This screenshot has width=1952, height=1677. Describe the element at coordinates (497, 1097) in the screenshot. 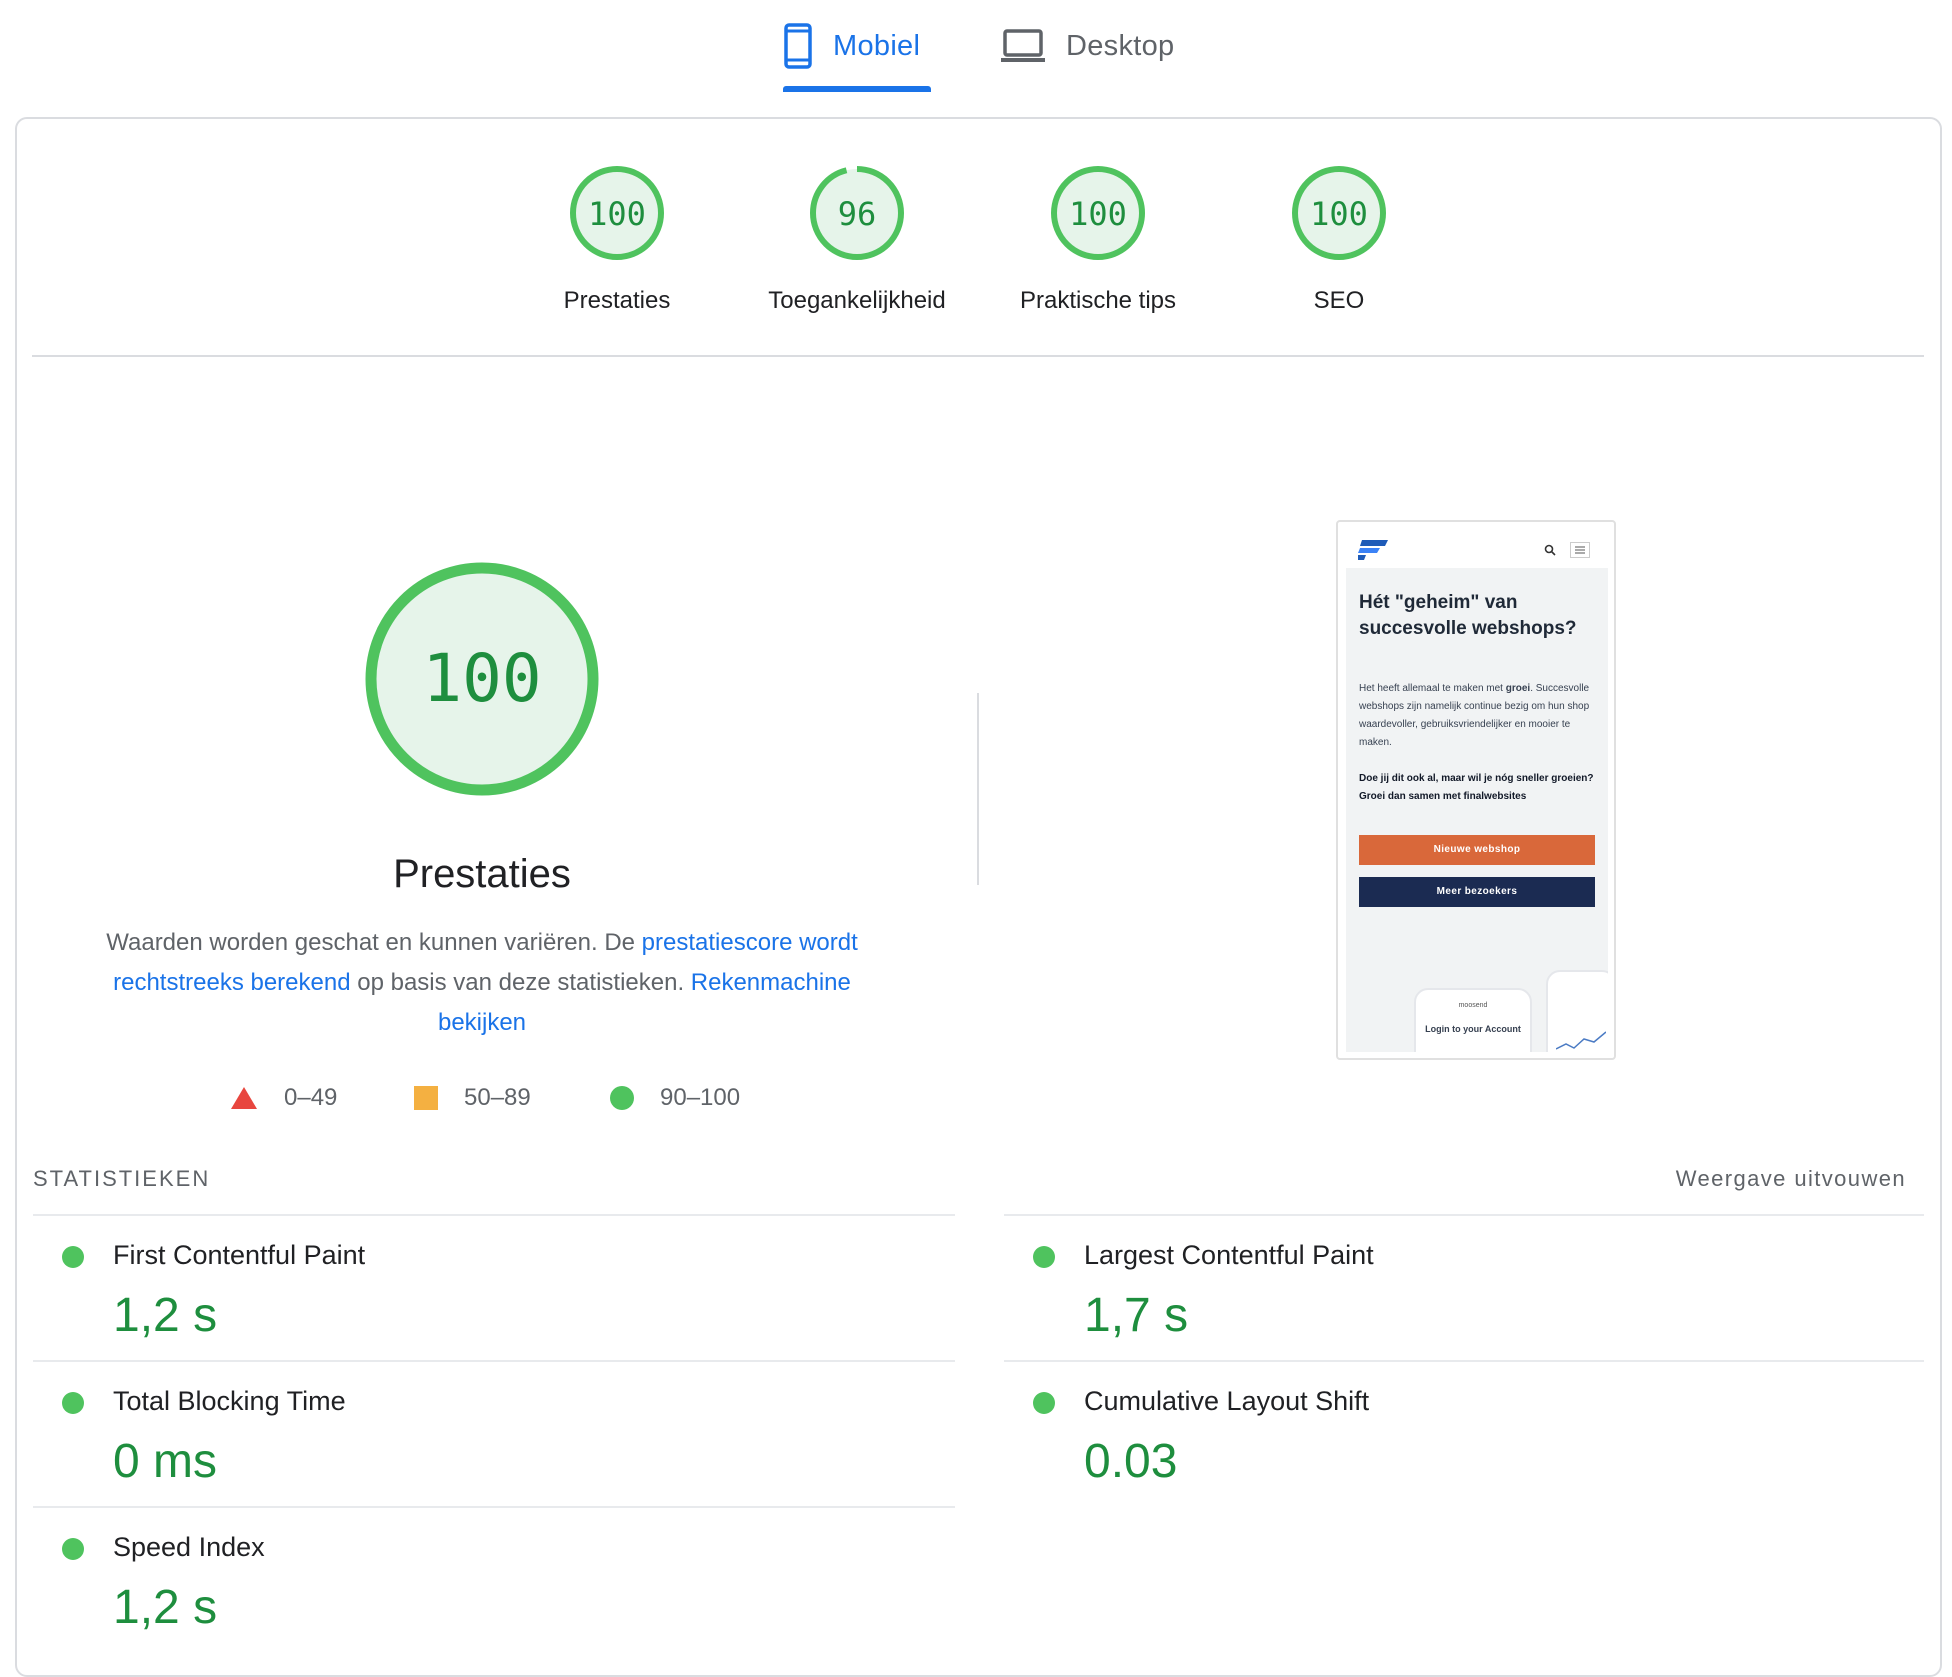

I see `legend-average-range: 50–89` at that location.